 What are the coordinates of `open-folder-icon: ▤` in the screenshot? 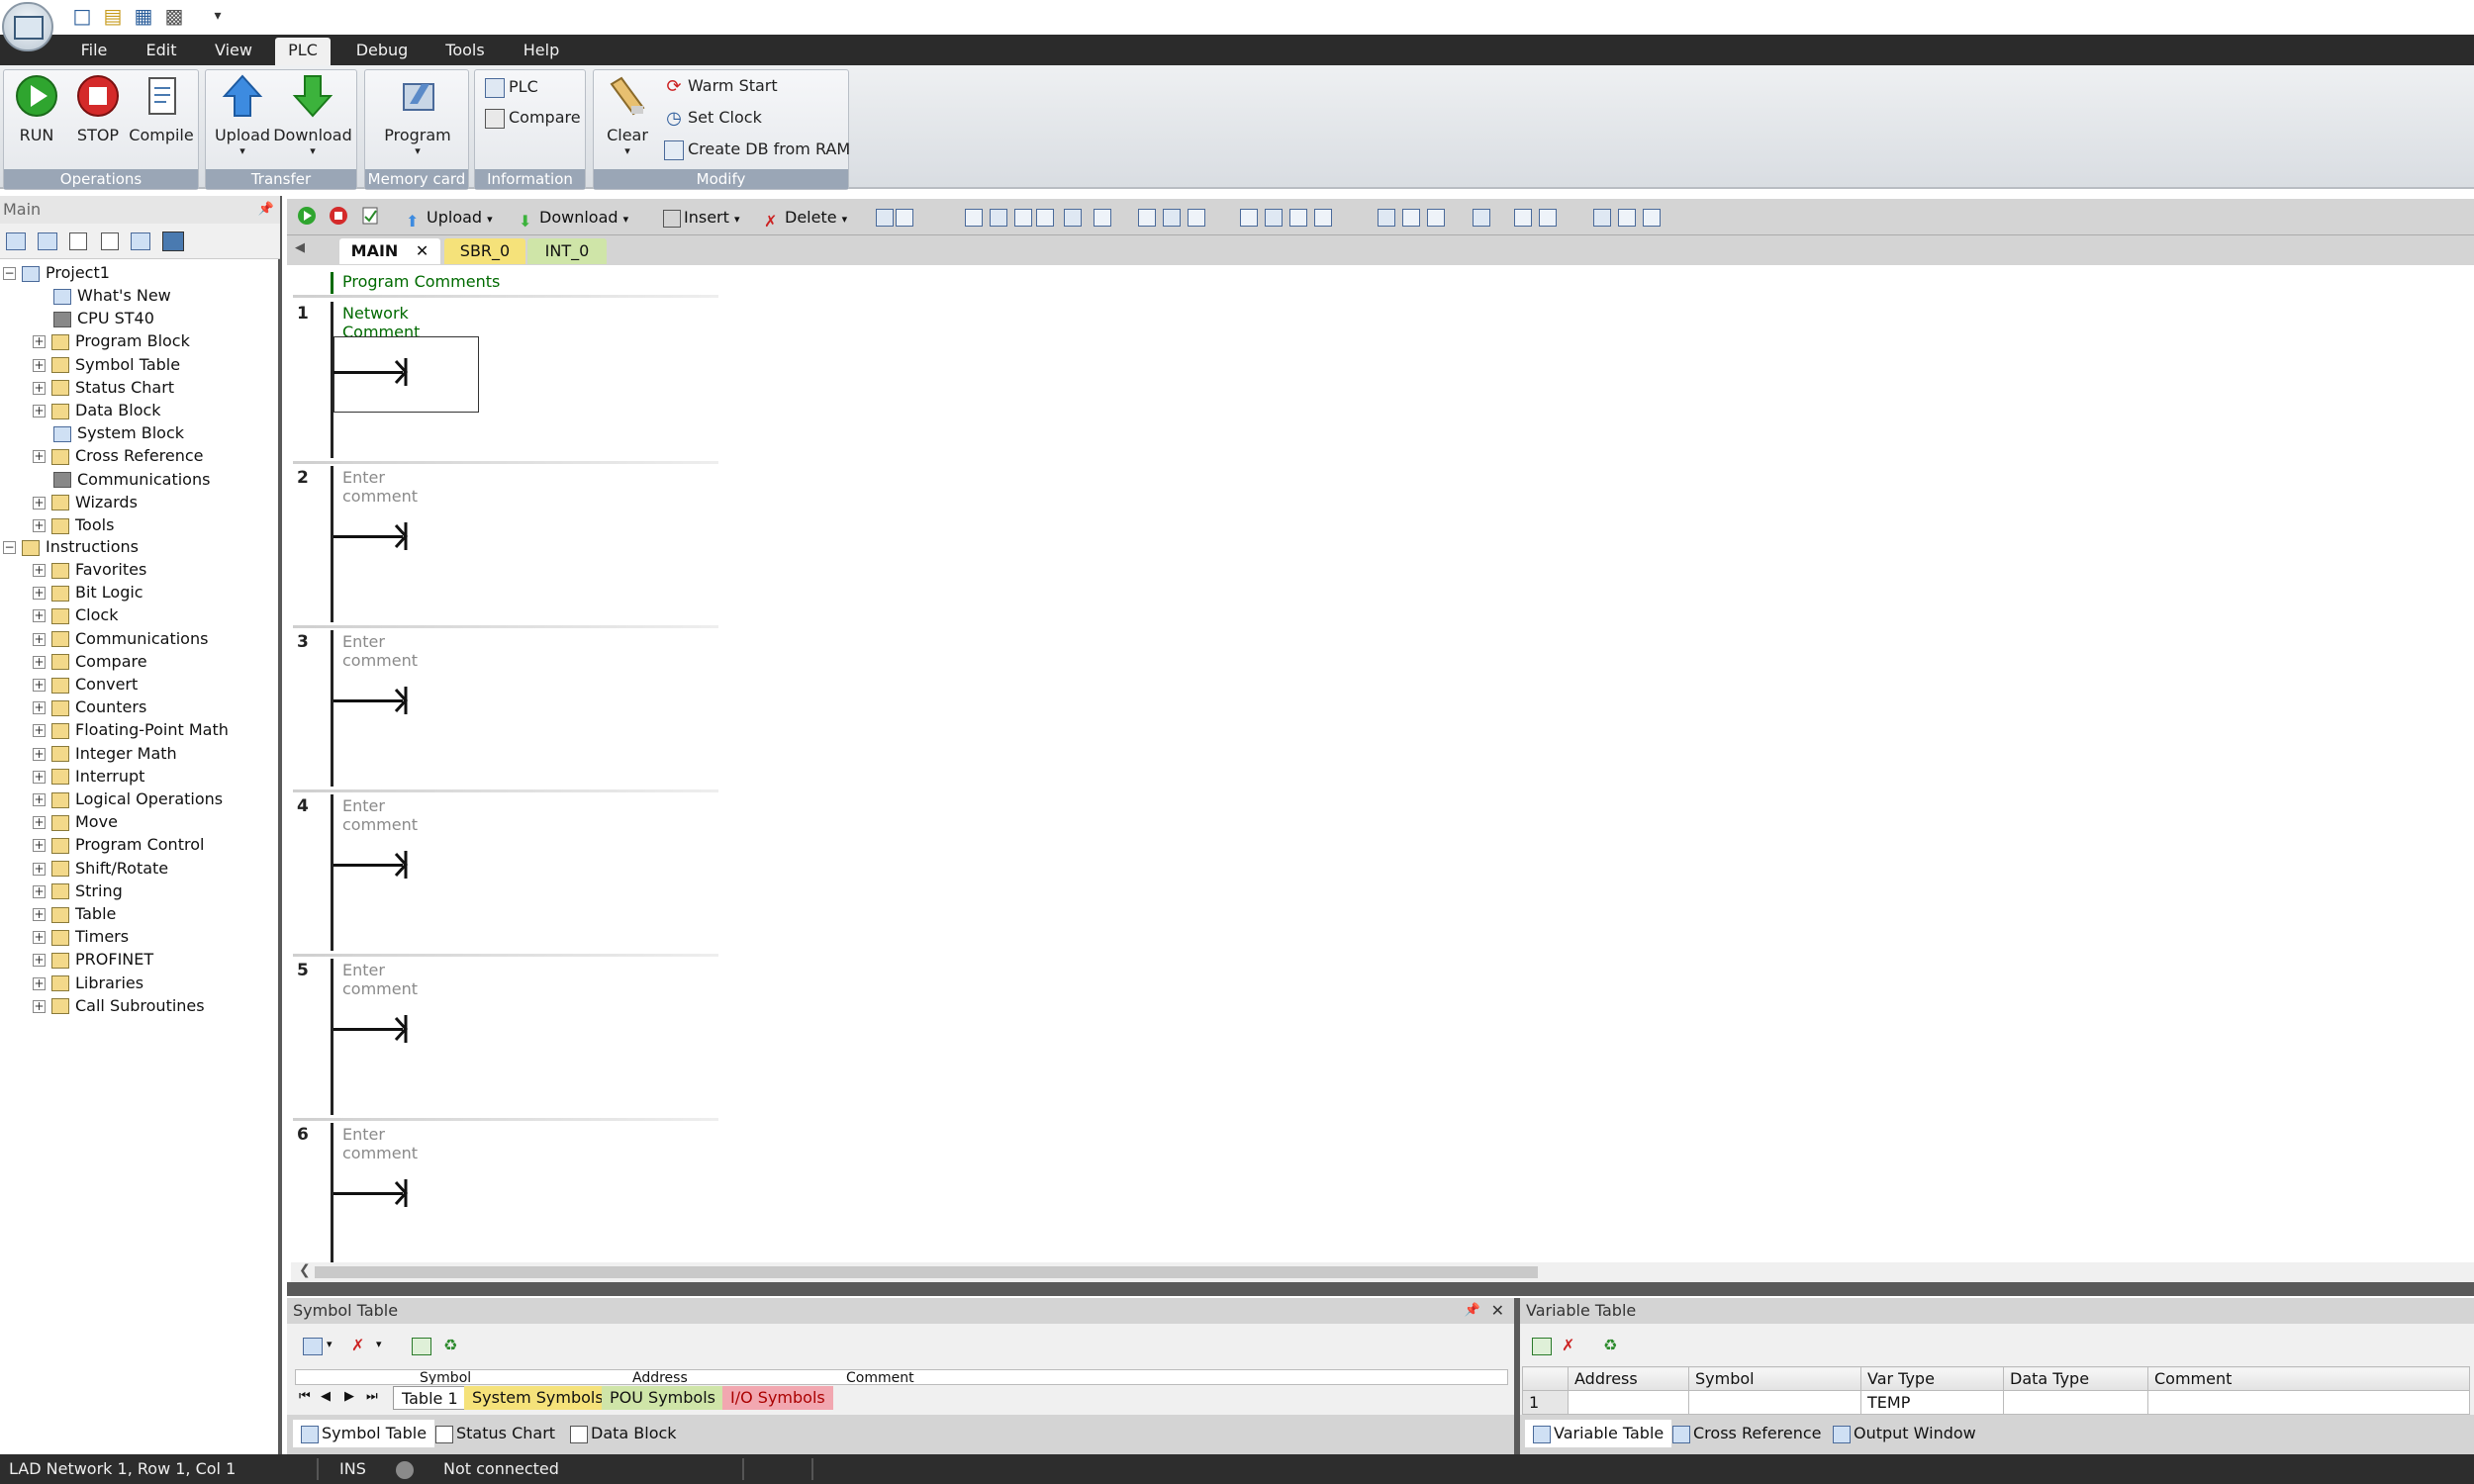 It's located at (113, 16).